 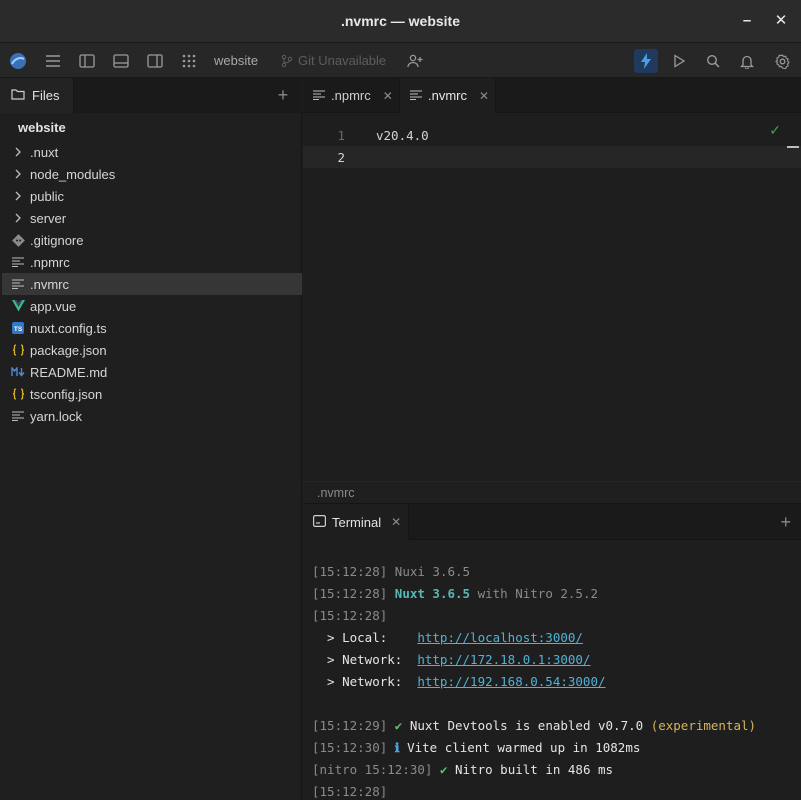 What do you see at coordinates (350, 725) in the screenshot?
I see `timestamp: [15:12:29]` at bounding box center [350, 725].